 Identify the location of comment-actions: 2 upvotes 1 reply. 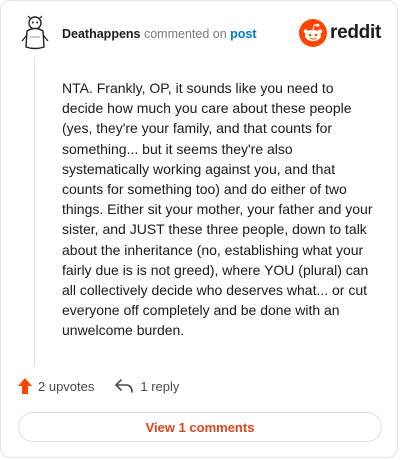
(98, 386).